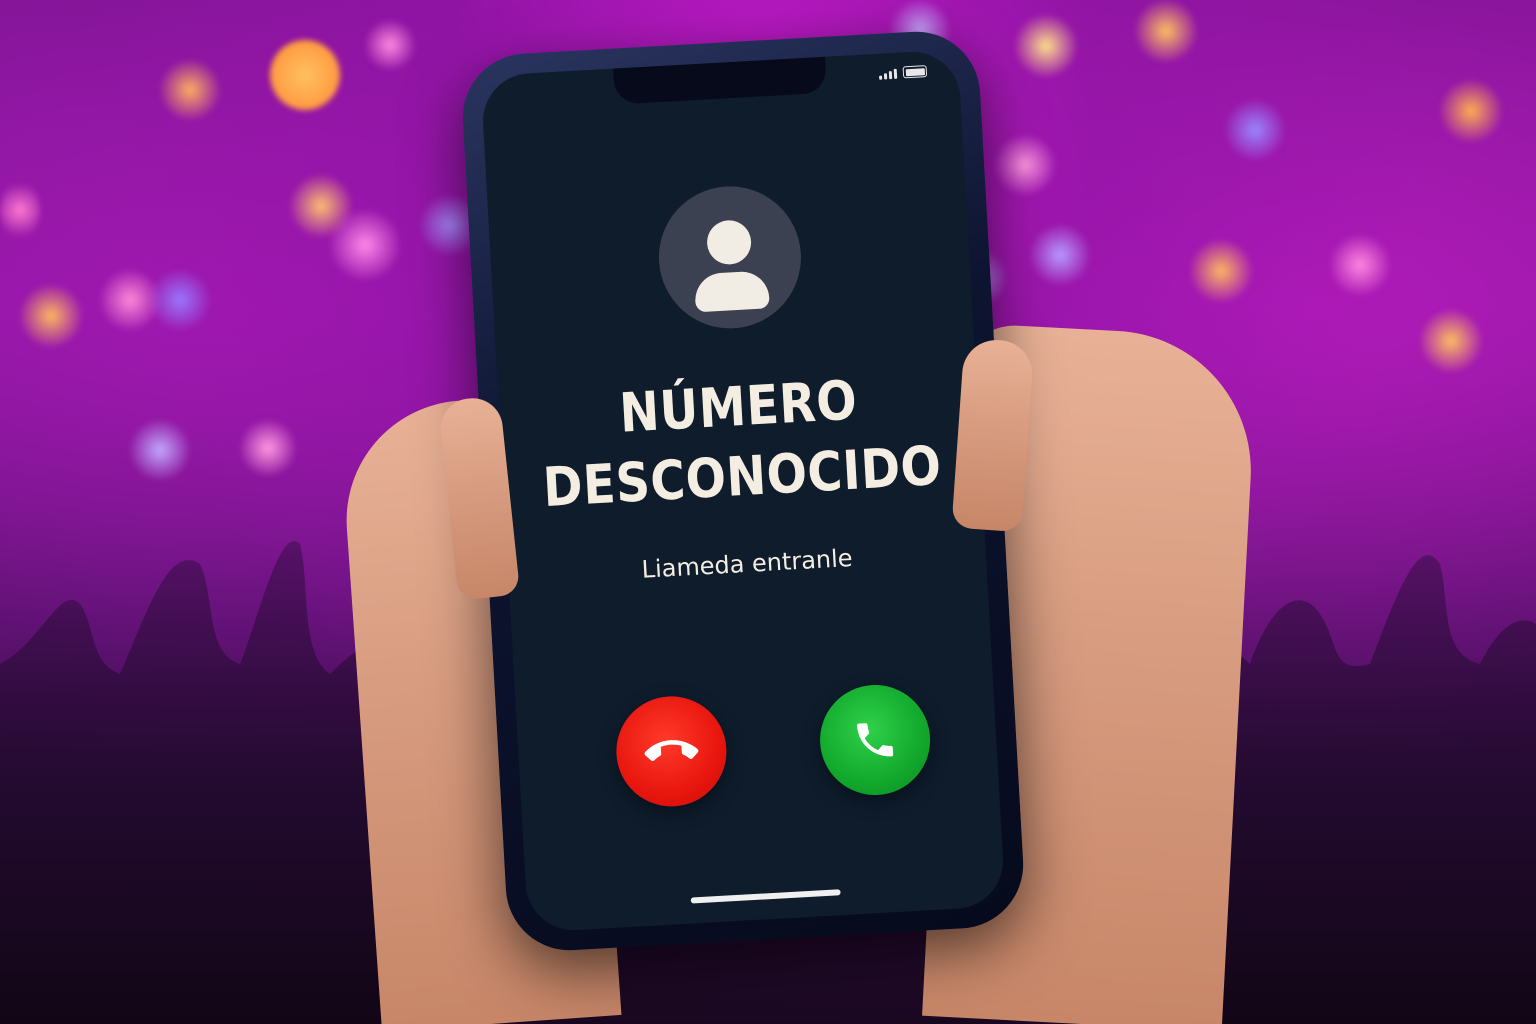 This screenshot has height=1024, width=1536. I want to click on call-status-label: Liameda entranle, so click(747, 564).